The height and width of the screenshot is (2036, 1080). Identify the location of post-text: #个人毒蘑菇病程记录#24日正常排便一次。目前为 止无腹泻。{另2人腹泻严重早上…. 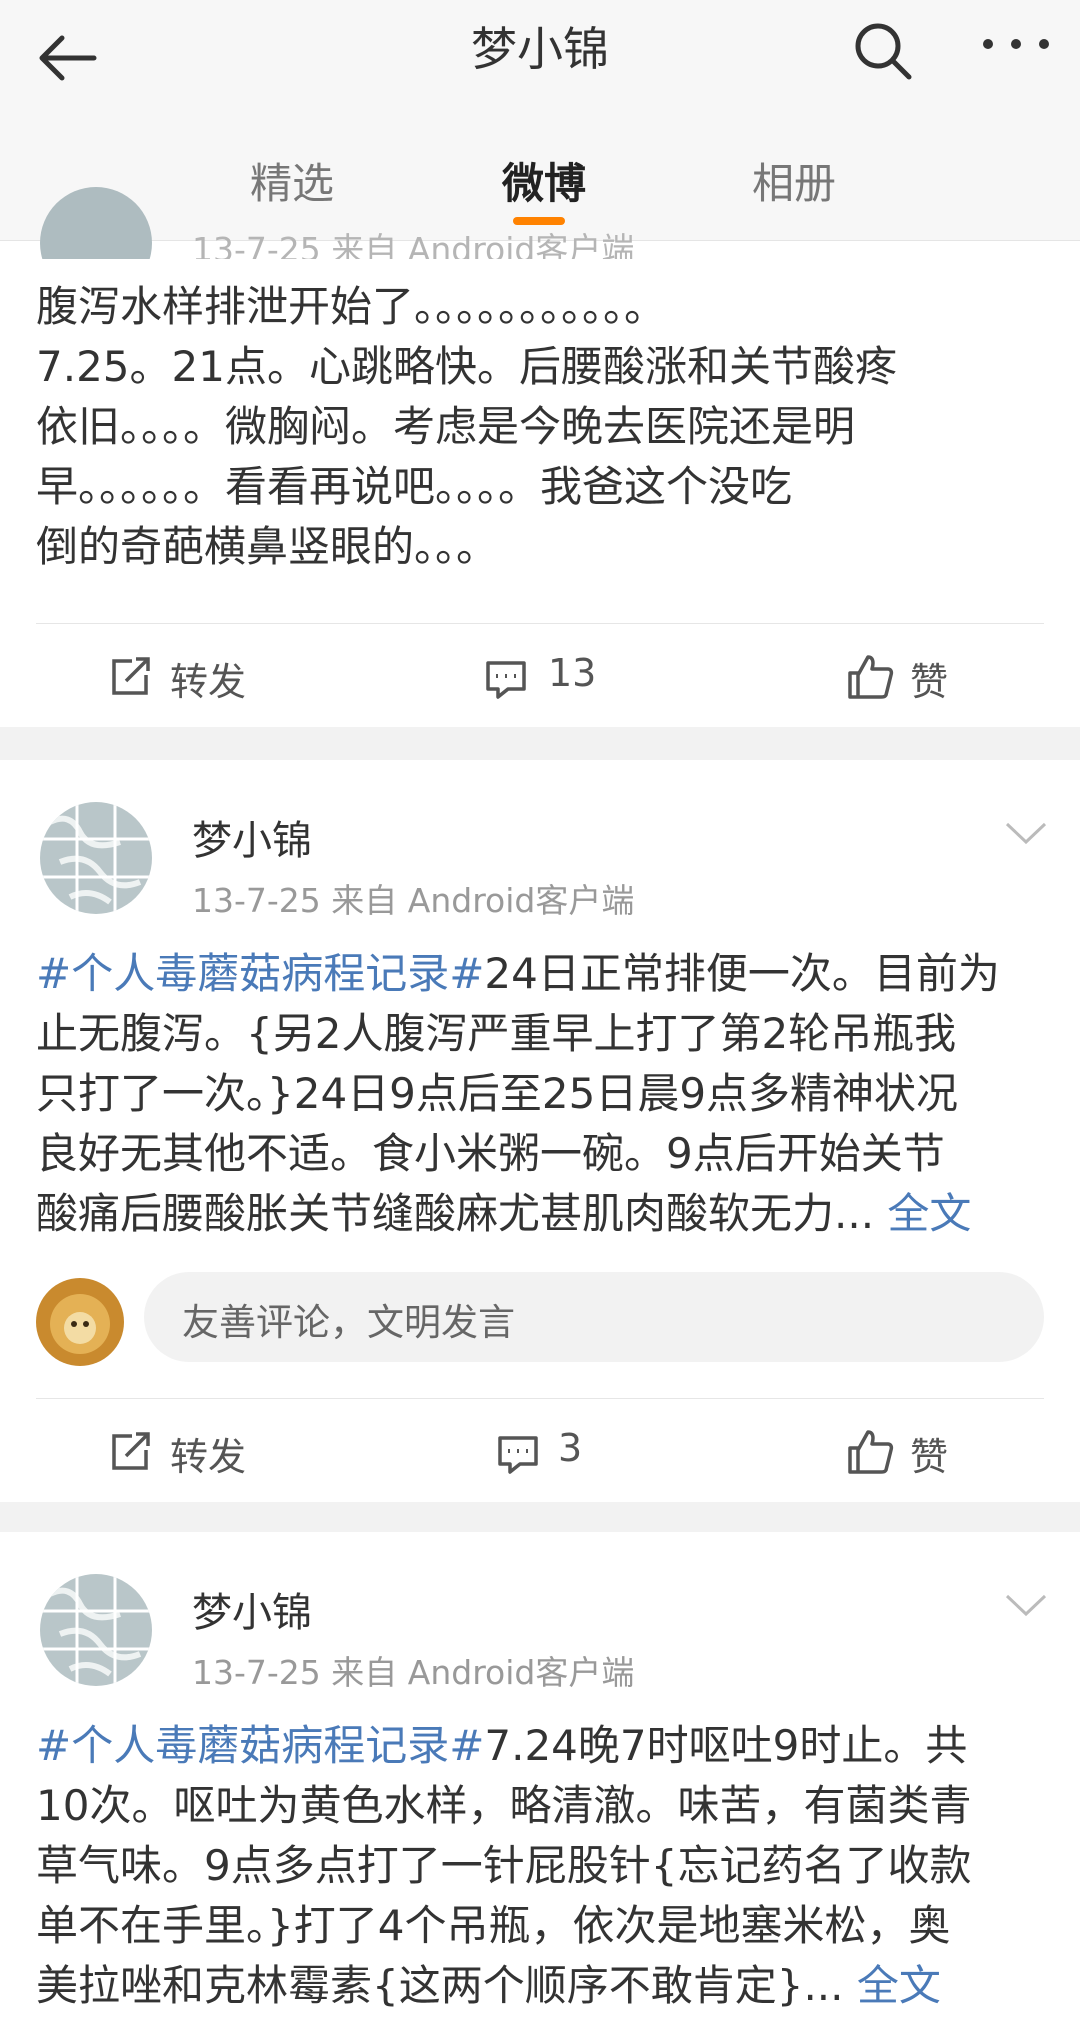
(541, 1094).